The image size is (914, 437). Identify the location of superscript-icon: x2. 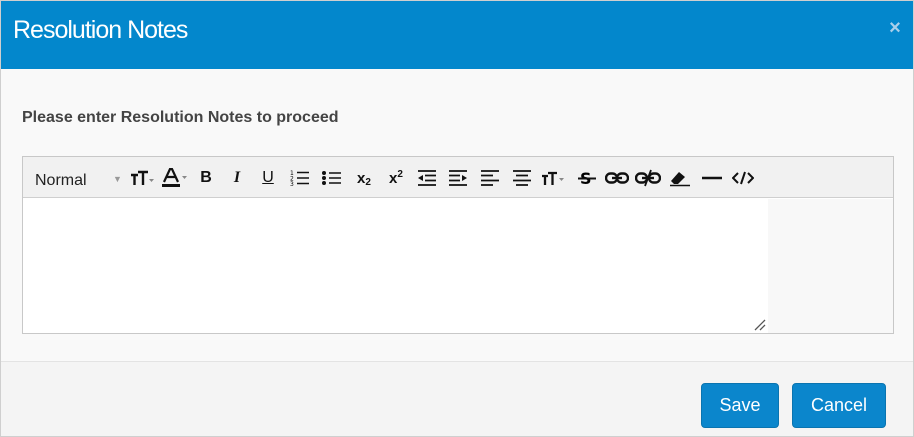
(396, 178).